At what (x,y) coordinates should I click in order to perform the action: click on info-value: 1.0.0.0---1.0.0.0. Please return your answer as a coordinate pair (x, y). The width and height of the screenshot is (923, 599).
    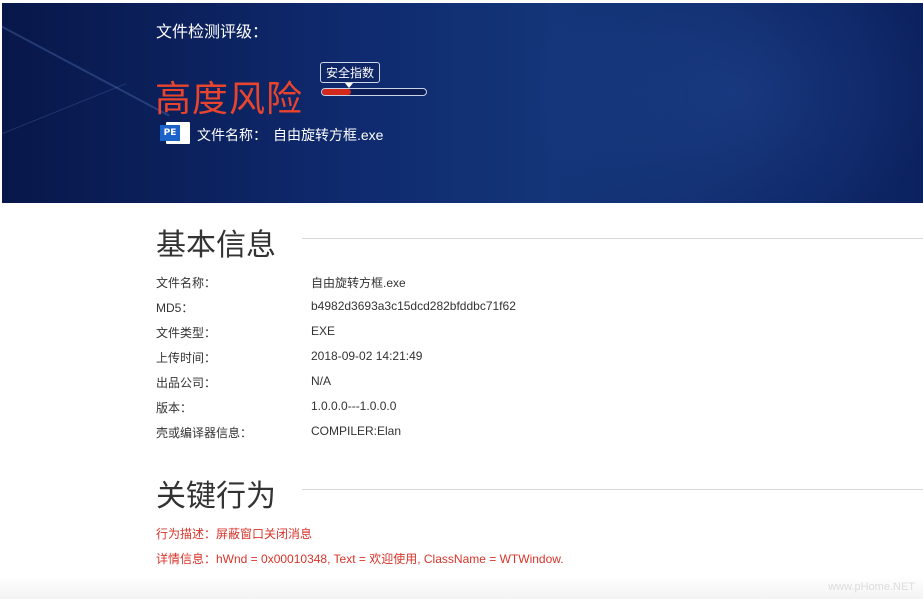
    Looking at the image, I should click on (354, 406).